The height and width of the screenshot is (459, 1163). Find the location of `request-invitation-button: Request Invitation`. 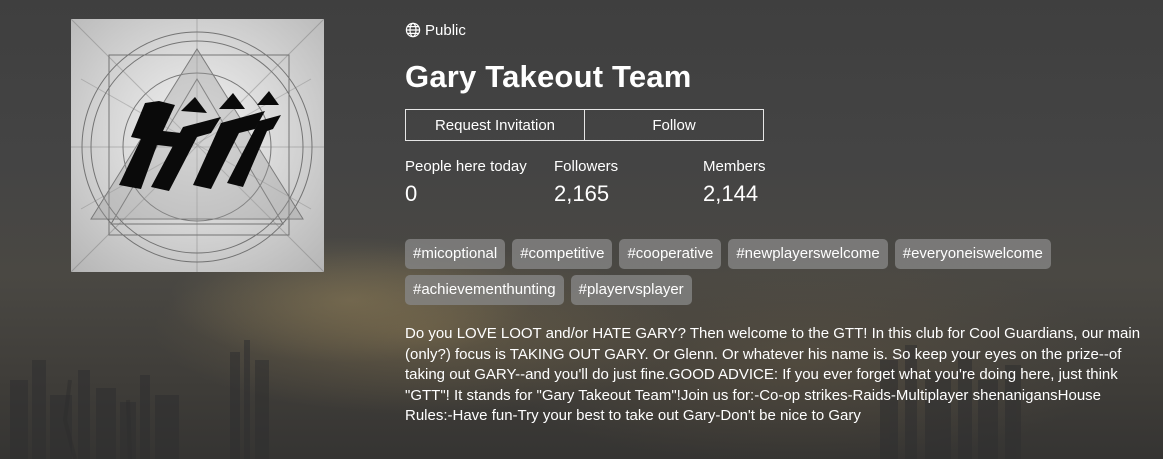

request-invitation-button: Request Invitation is located at coordinates (495, 125).